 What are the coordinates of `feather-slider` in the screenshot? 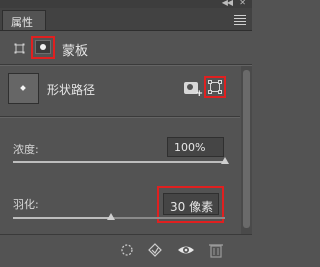 It's located at (119, 218).